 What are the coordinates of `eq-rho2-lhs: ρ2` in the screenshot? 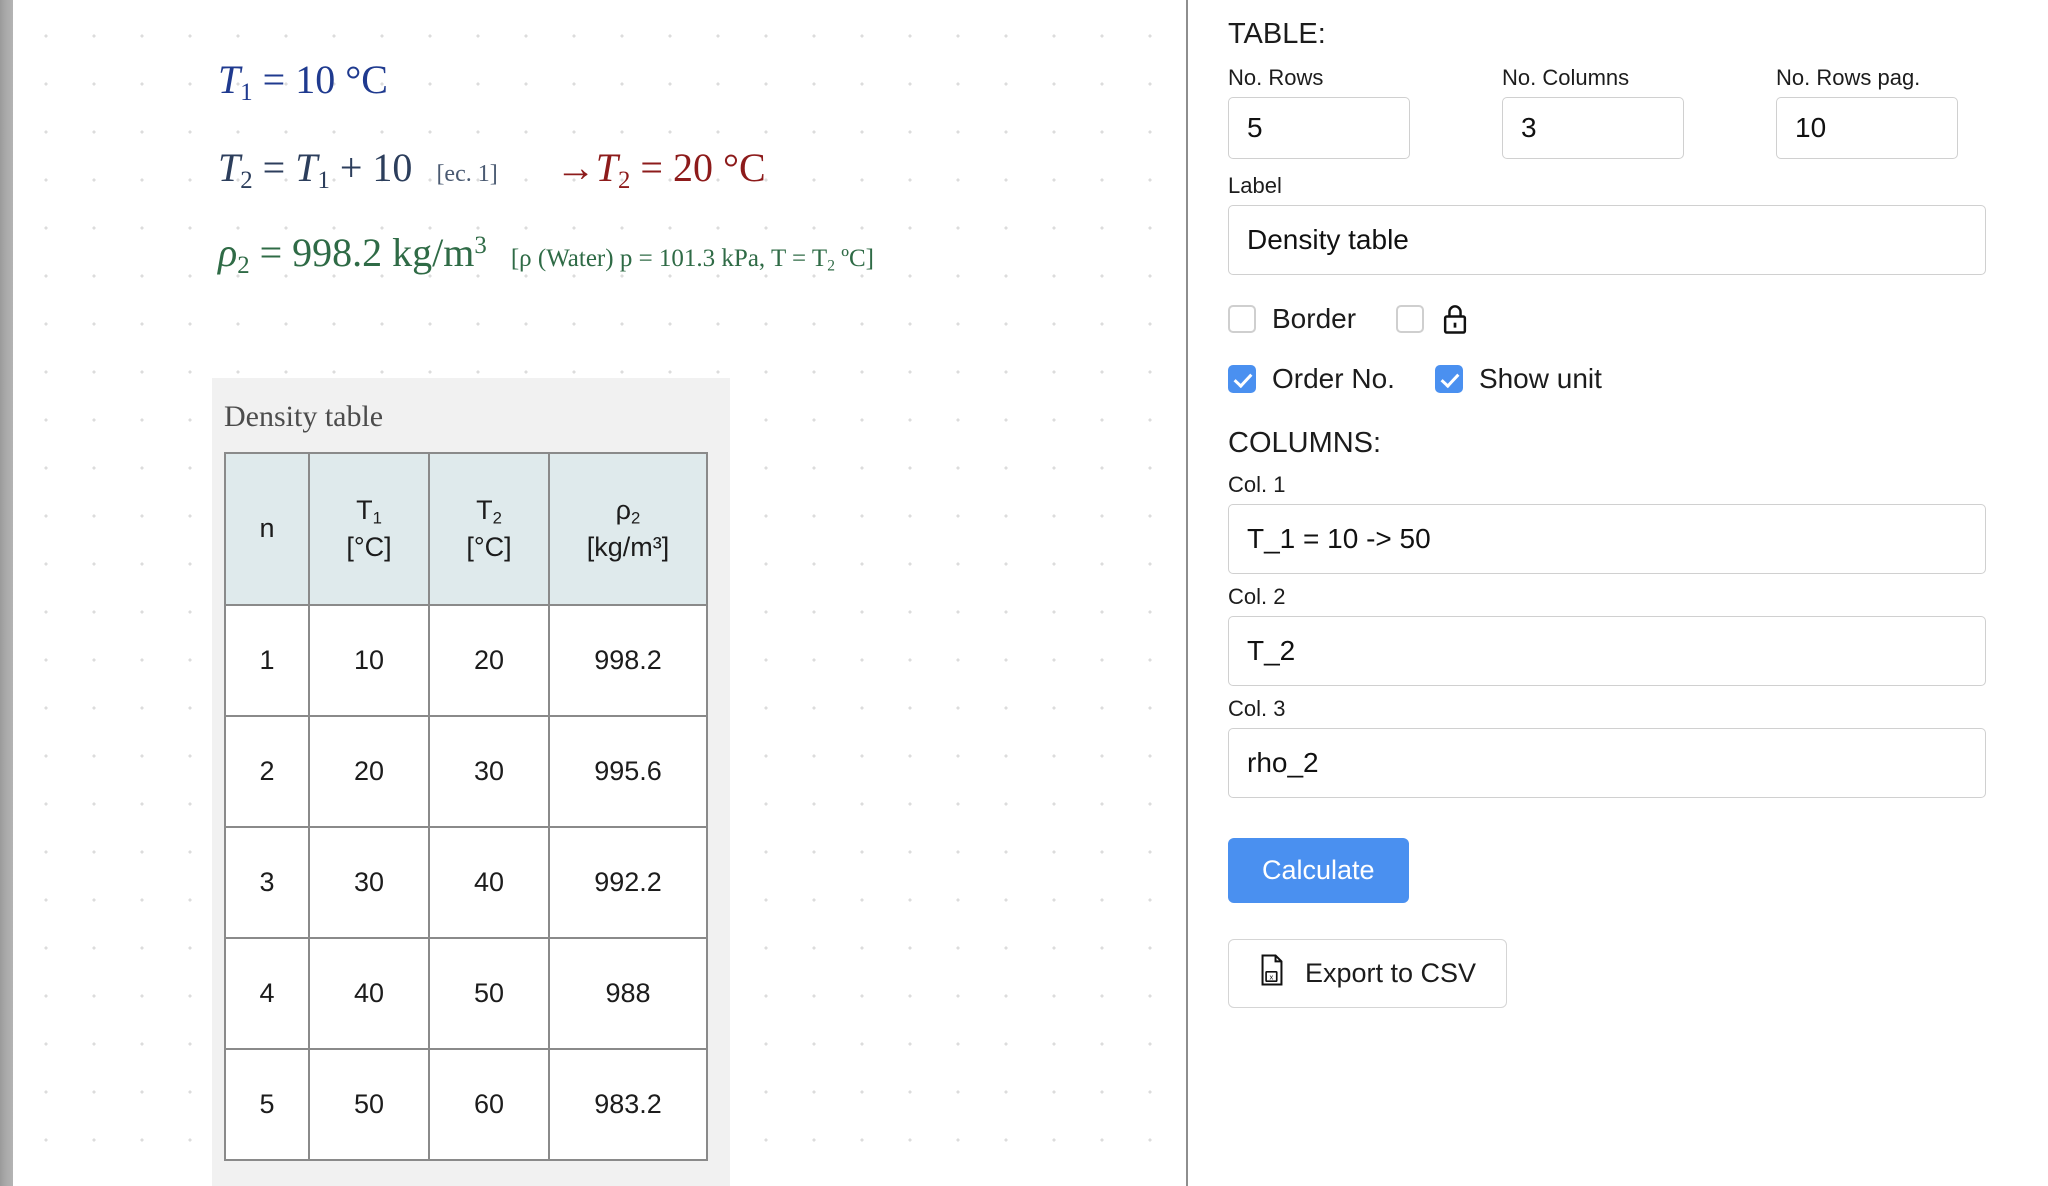 It's located at (234, 255).